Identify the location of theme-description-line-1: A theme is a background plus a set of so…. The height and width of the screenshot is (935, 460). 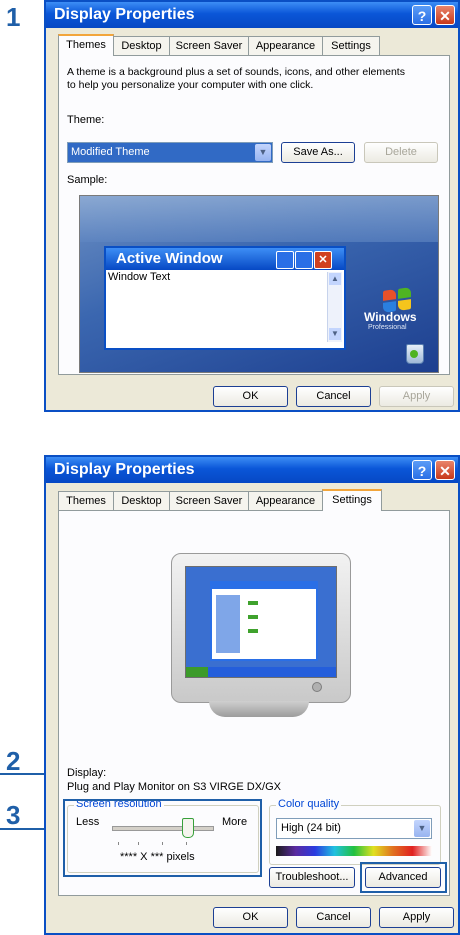
(236, 72).